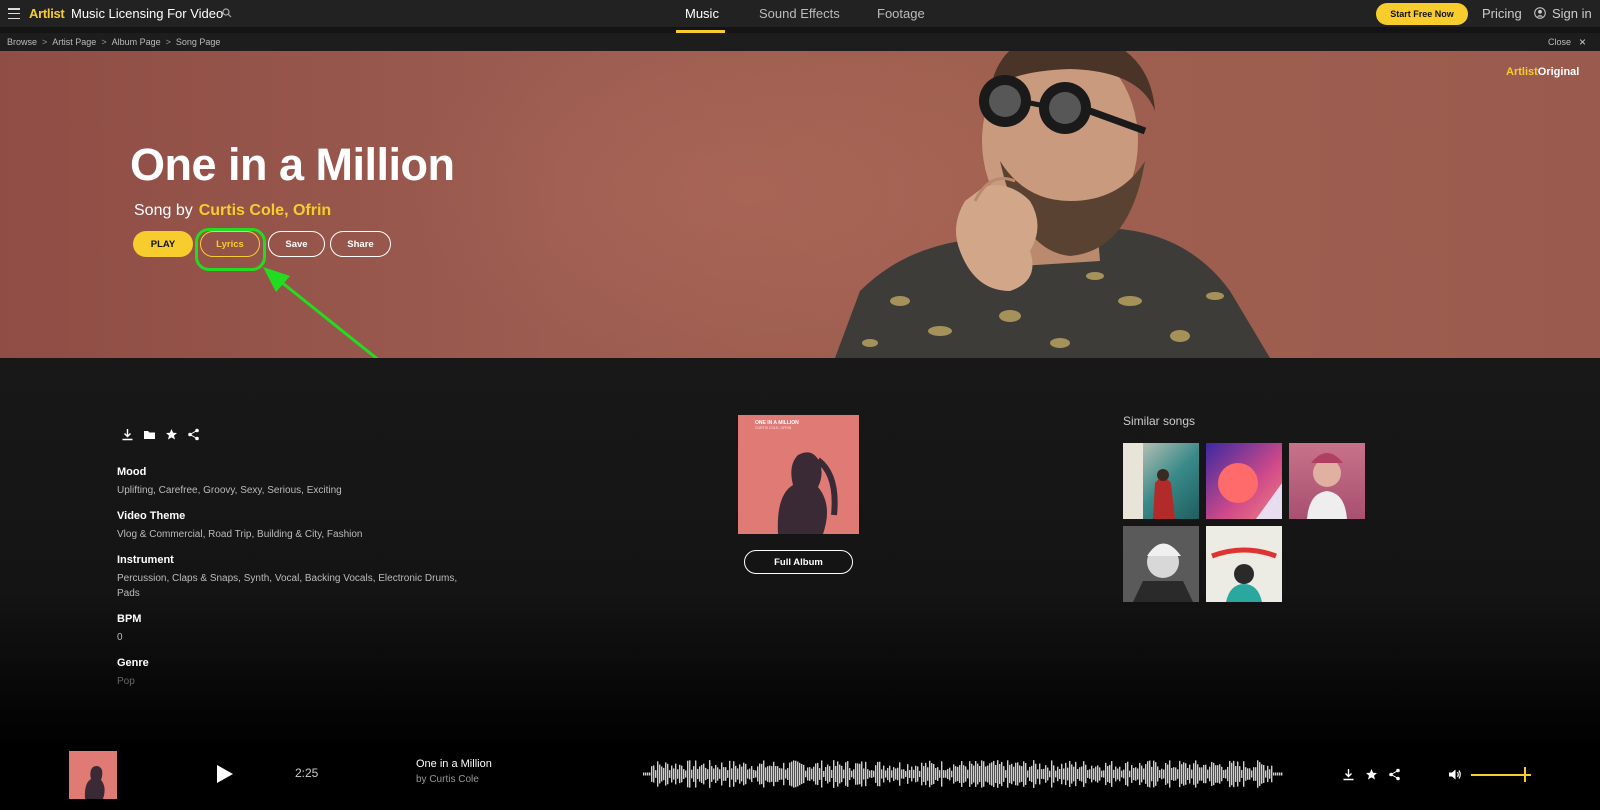 Image resolution: width=1600 pixels, height=810 pixels. Describe the element at coordinates (1501, 775) in the screenshot. I see `volume-slider` at that location.